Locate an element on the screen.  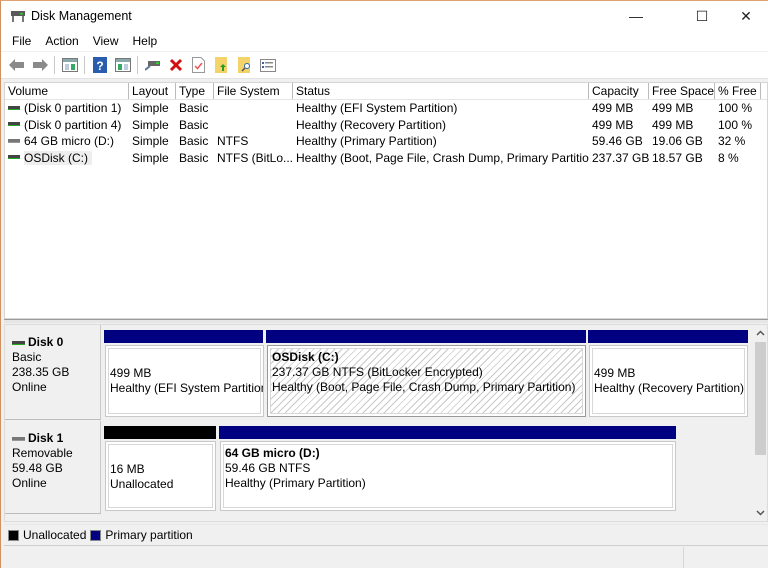
volume-status: Healthy (EFI System Partition) is located at coordinates (377, 108).